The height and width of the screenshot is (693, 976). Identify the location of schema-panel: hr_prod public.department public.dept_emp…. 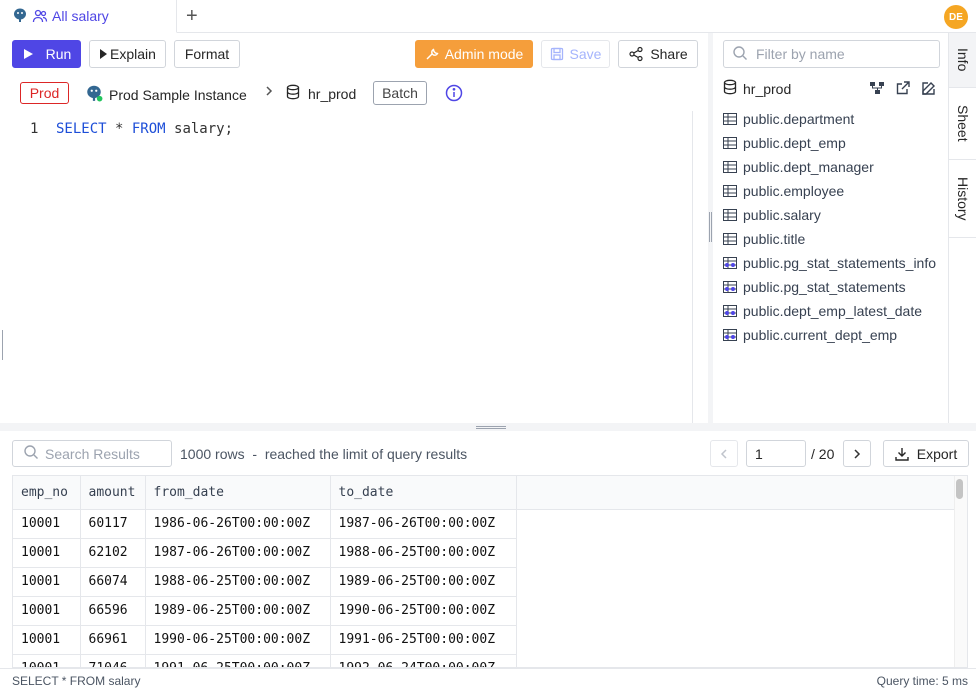
(830, 228).